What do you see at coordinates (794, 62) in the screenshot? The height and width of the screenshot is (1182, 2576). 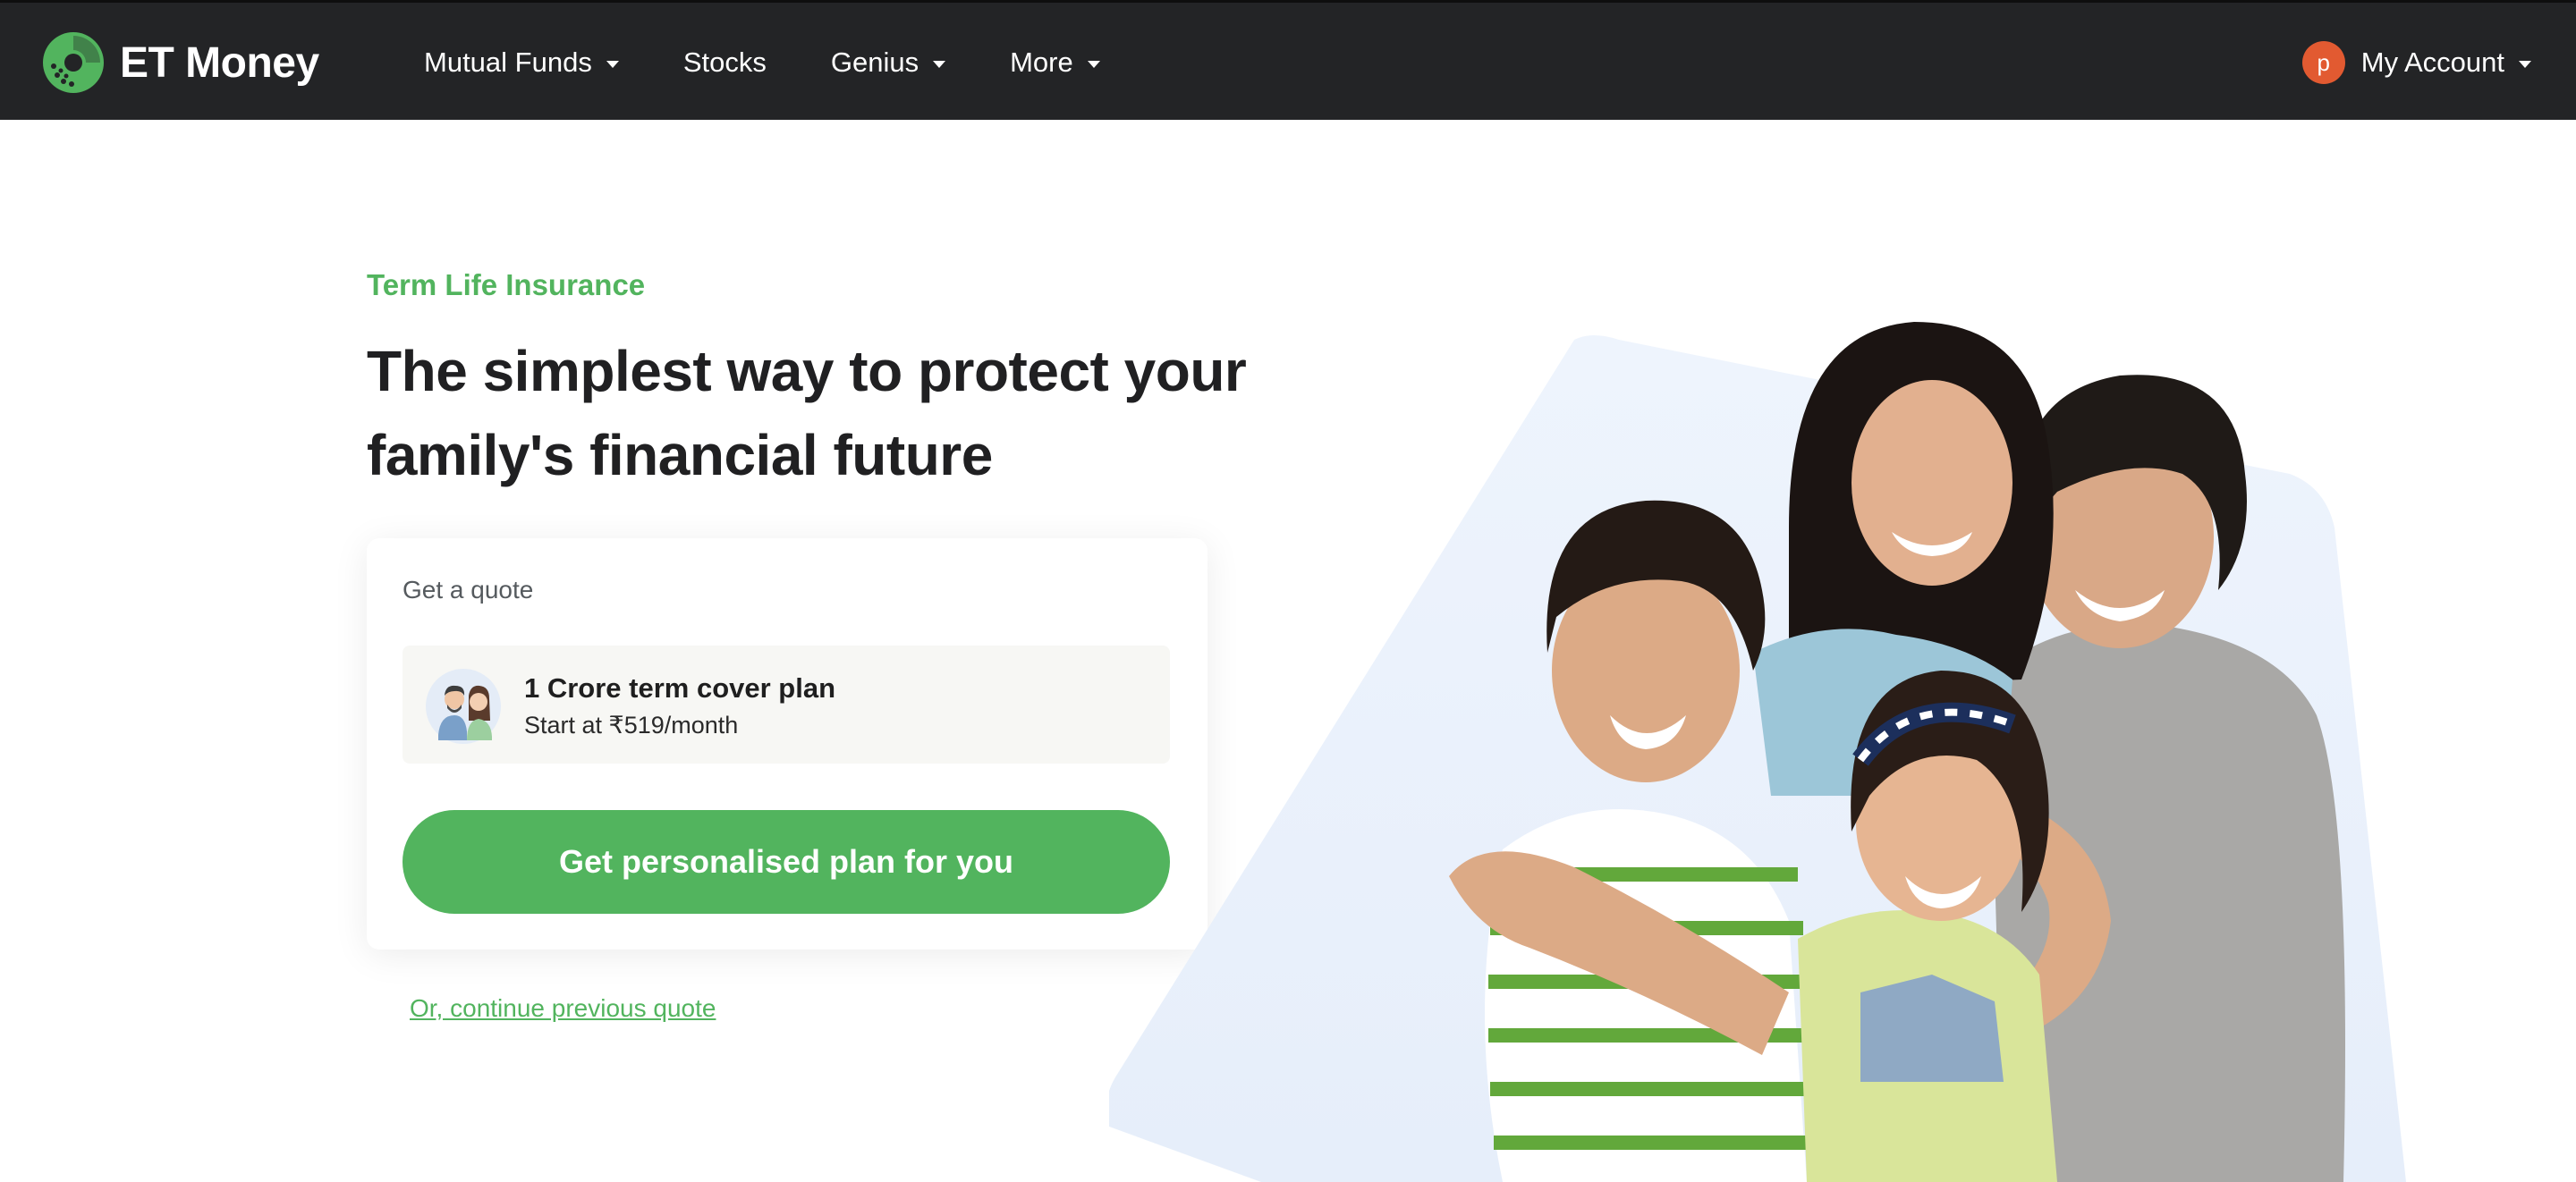 I see `main-nav: Mutual Funds Stocks Genius More` at bounding box center [794, 62].